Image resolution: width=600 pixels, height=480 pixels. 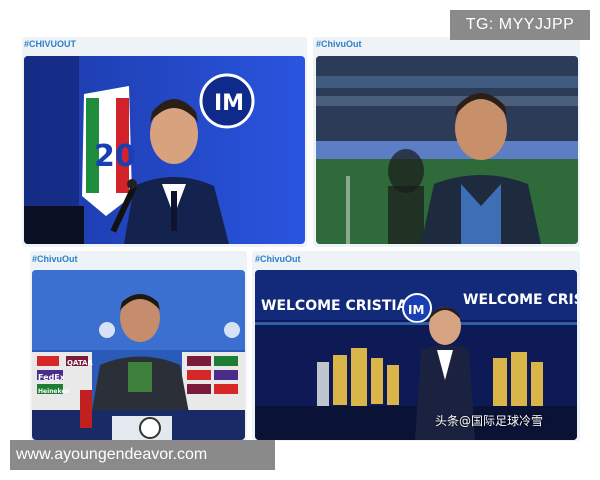 What do you see at coordinates (520, 300) in the screenshot?
I see `welcome-banner-right: WELCOME CRISTIAN` at bounding box center [520, 300].